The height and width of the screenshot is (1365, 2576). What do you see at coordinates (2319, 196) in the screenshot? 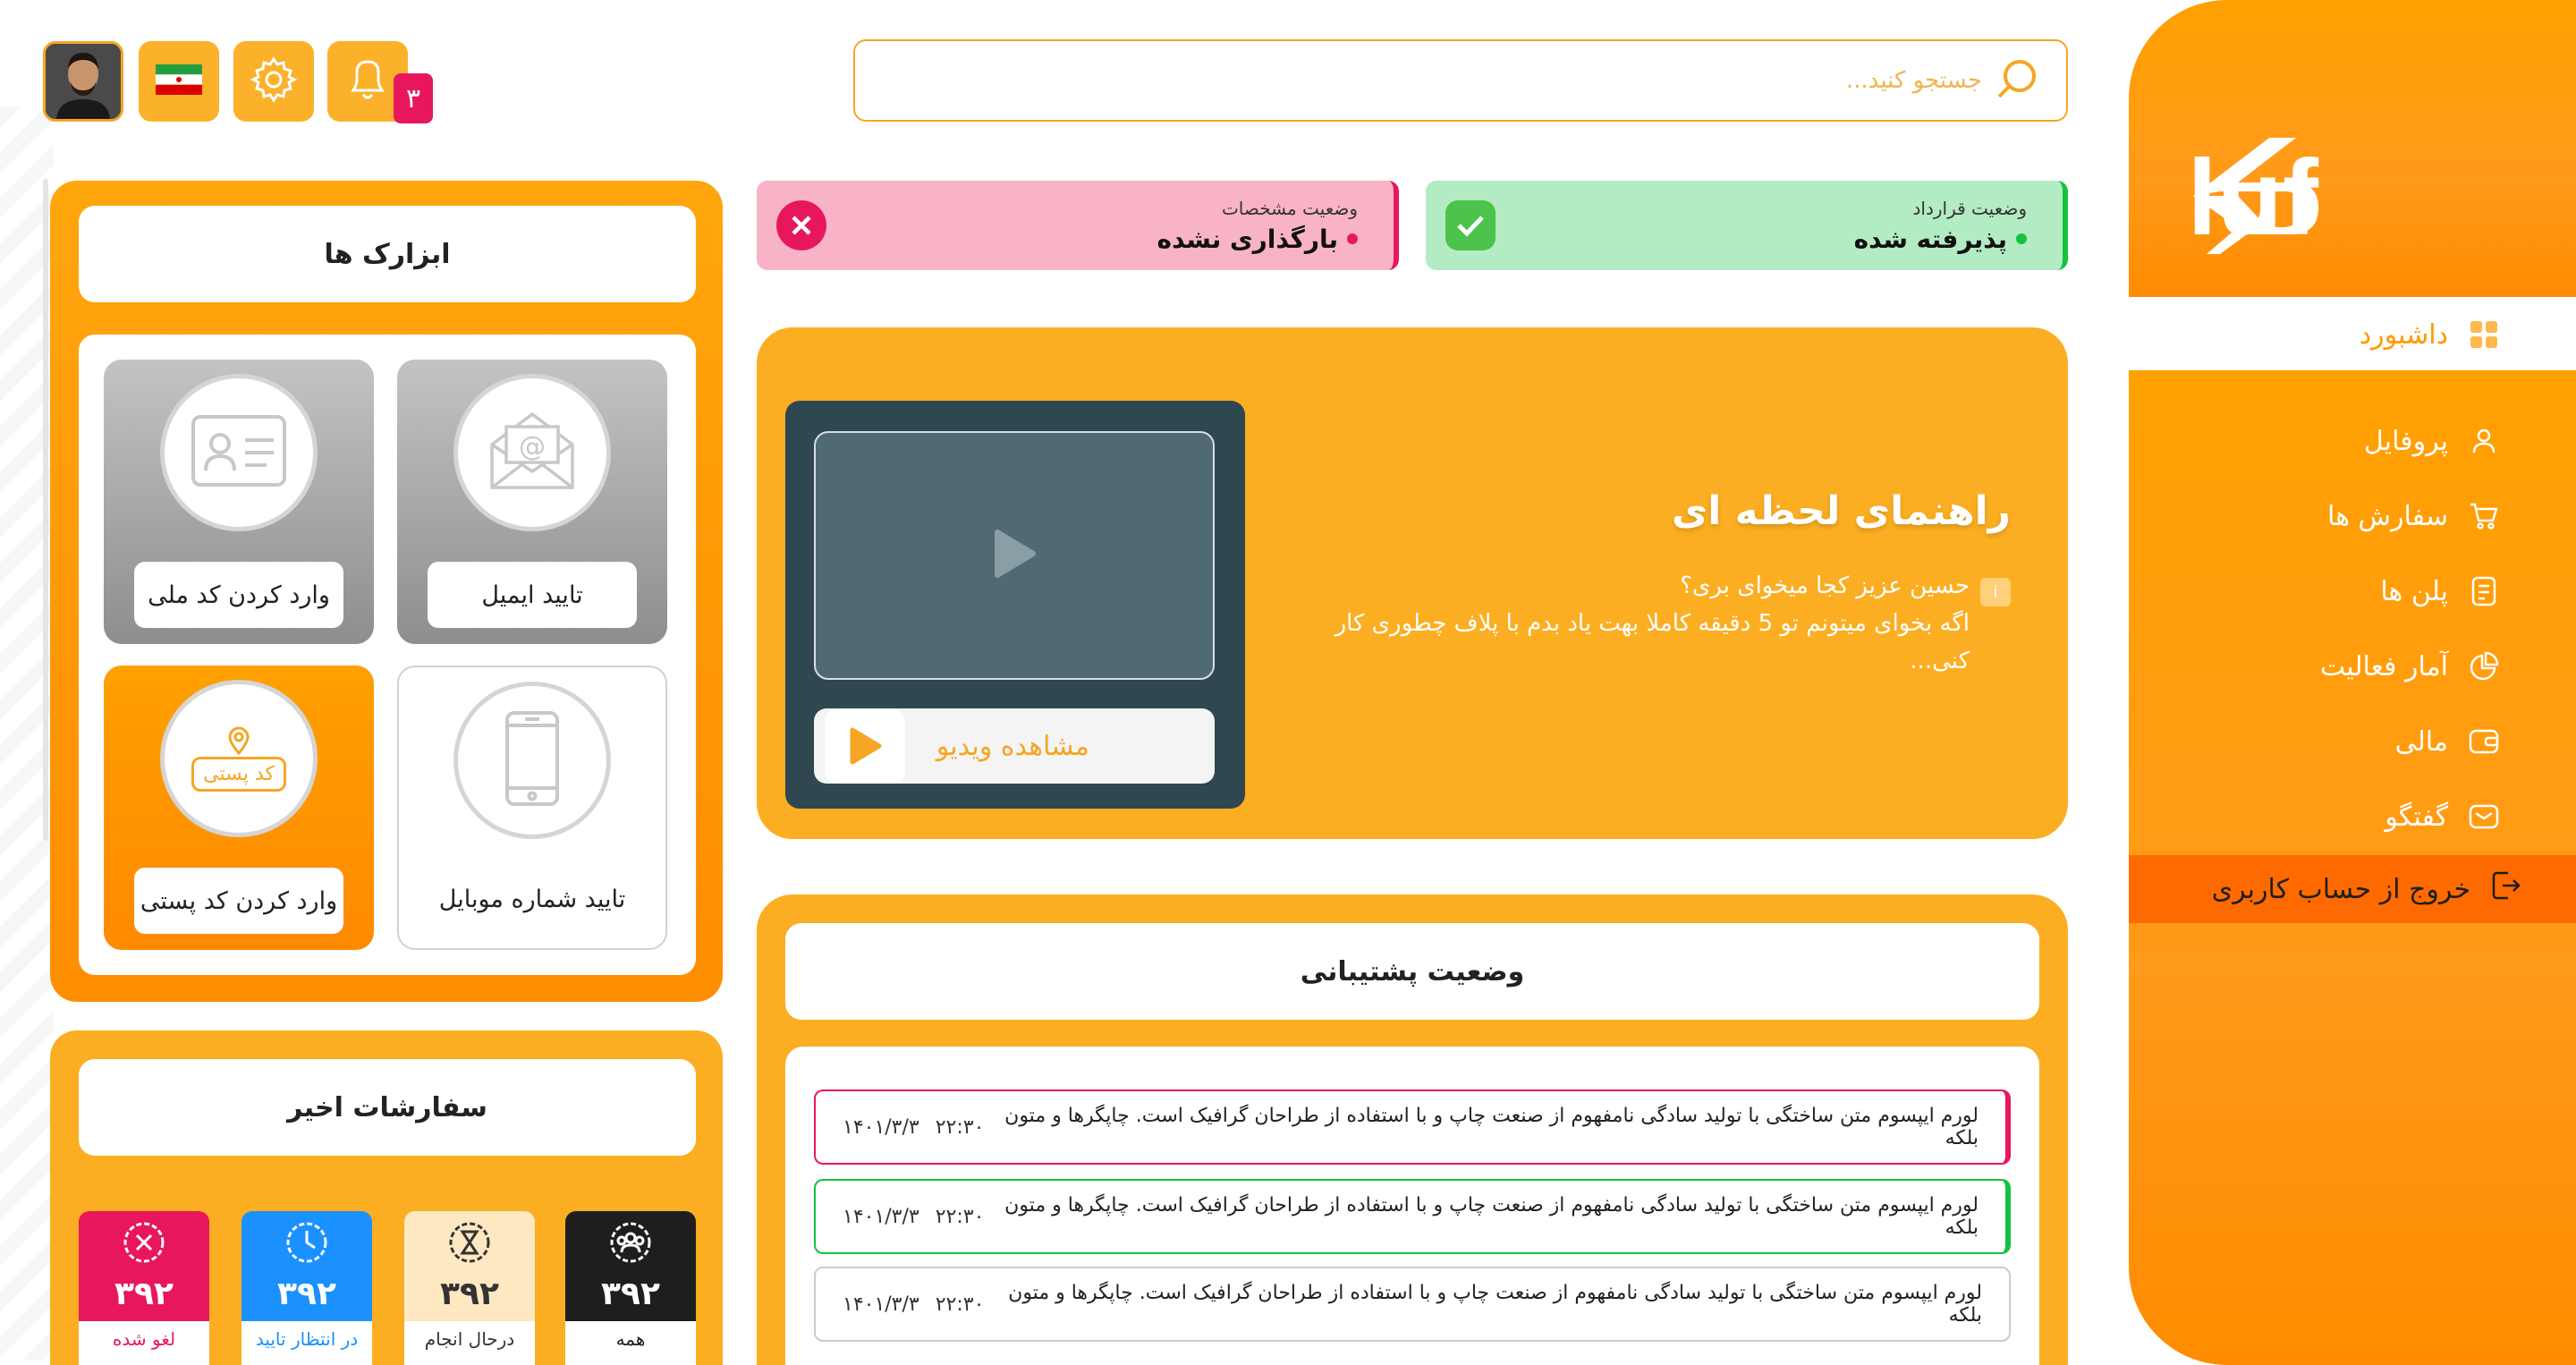
I see `pluf-logo: Pluf` at bounding box center [2319, 196].